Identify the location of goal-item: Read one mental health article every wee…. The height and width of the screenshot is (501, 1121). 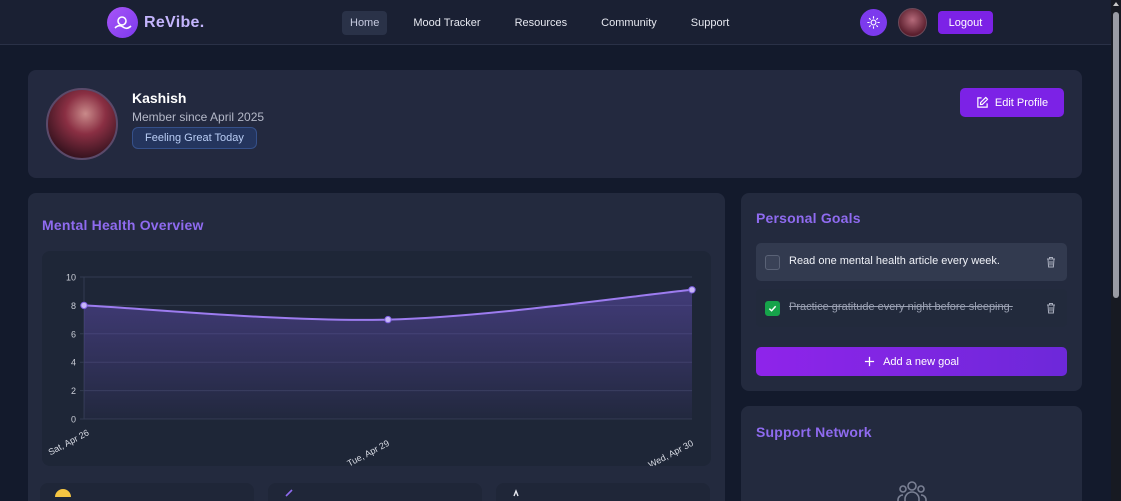
(911, 262).